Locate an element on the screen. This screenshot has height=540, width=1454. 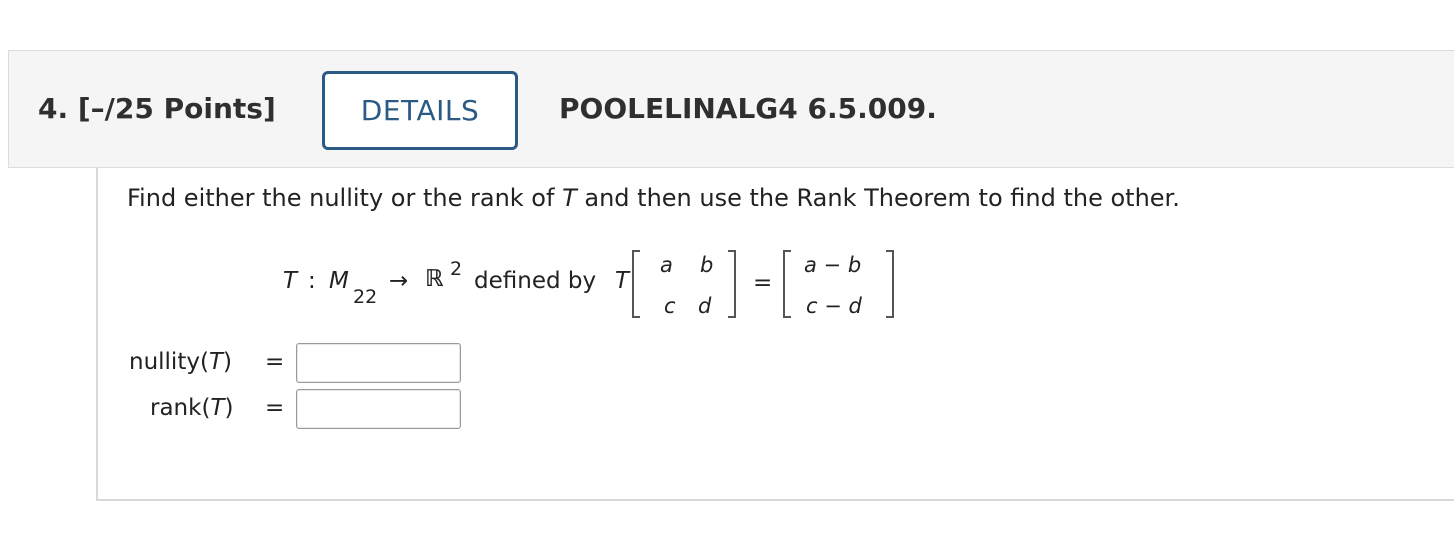
math-M-subscript: 22 is located at coordinates (365, 297).